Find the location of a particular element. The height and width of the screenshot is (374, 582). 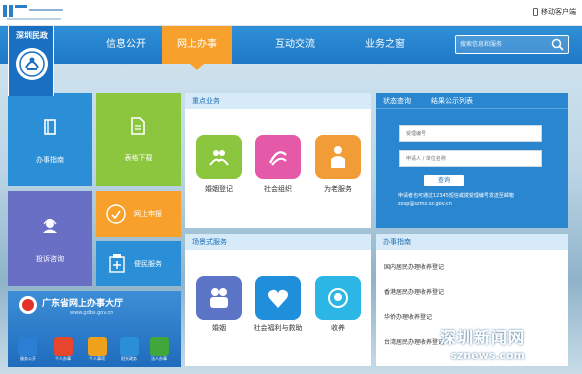

civil-affairs-emblem-icon is located at coordinates (32, 64).